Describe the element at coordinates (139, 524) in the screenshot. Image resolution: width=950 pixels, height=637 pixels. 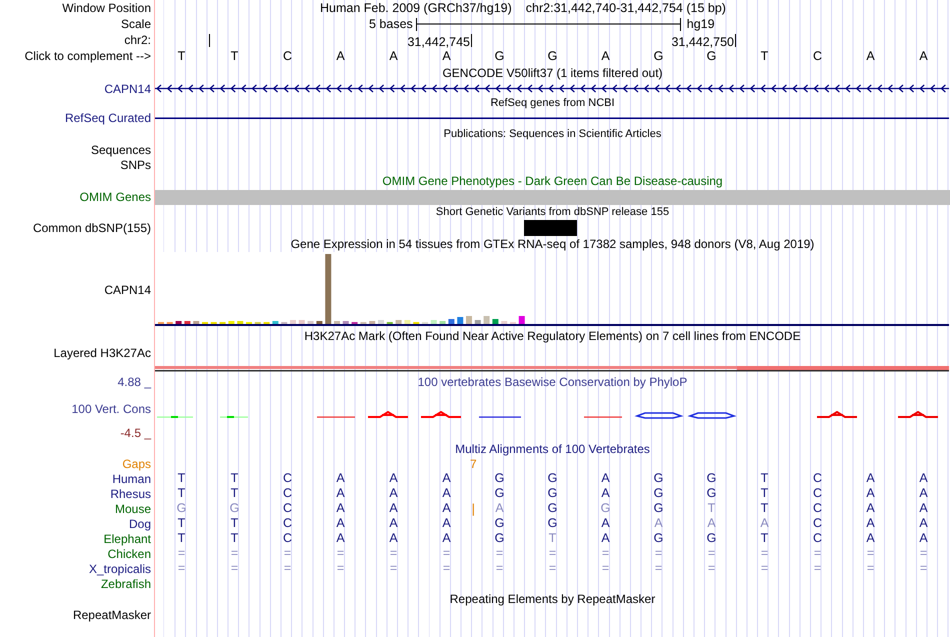
I see `species-label: Dog` at that location.